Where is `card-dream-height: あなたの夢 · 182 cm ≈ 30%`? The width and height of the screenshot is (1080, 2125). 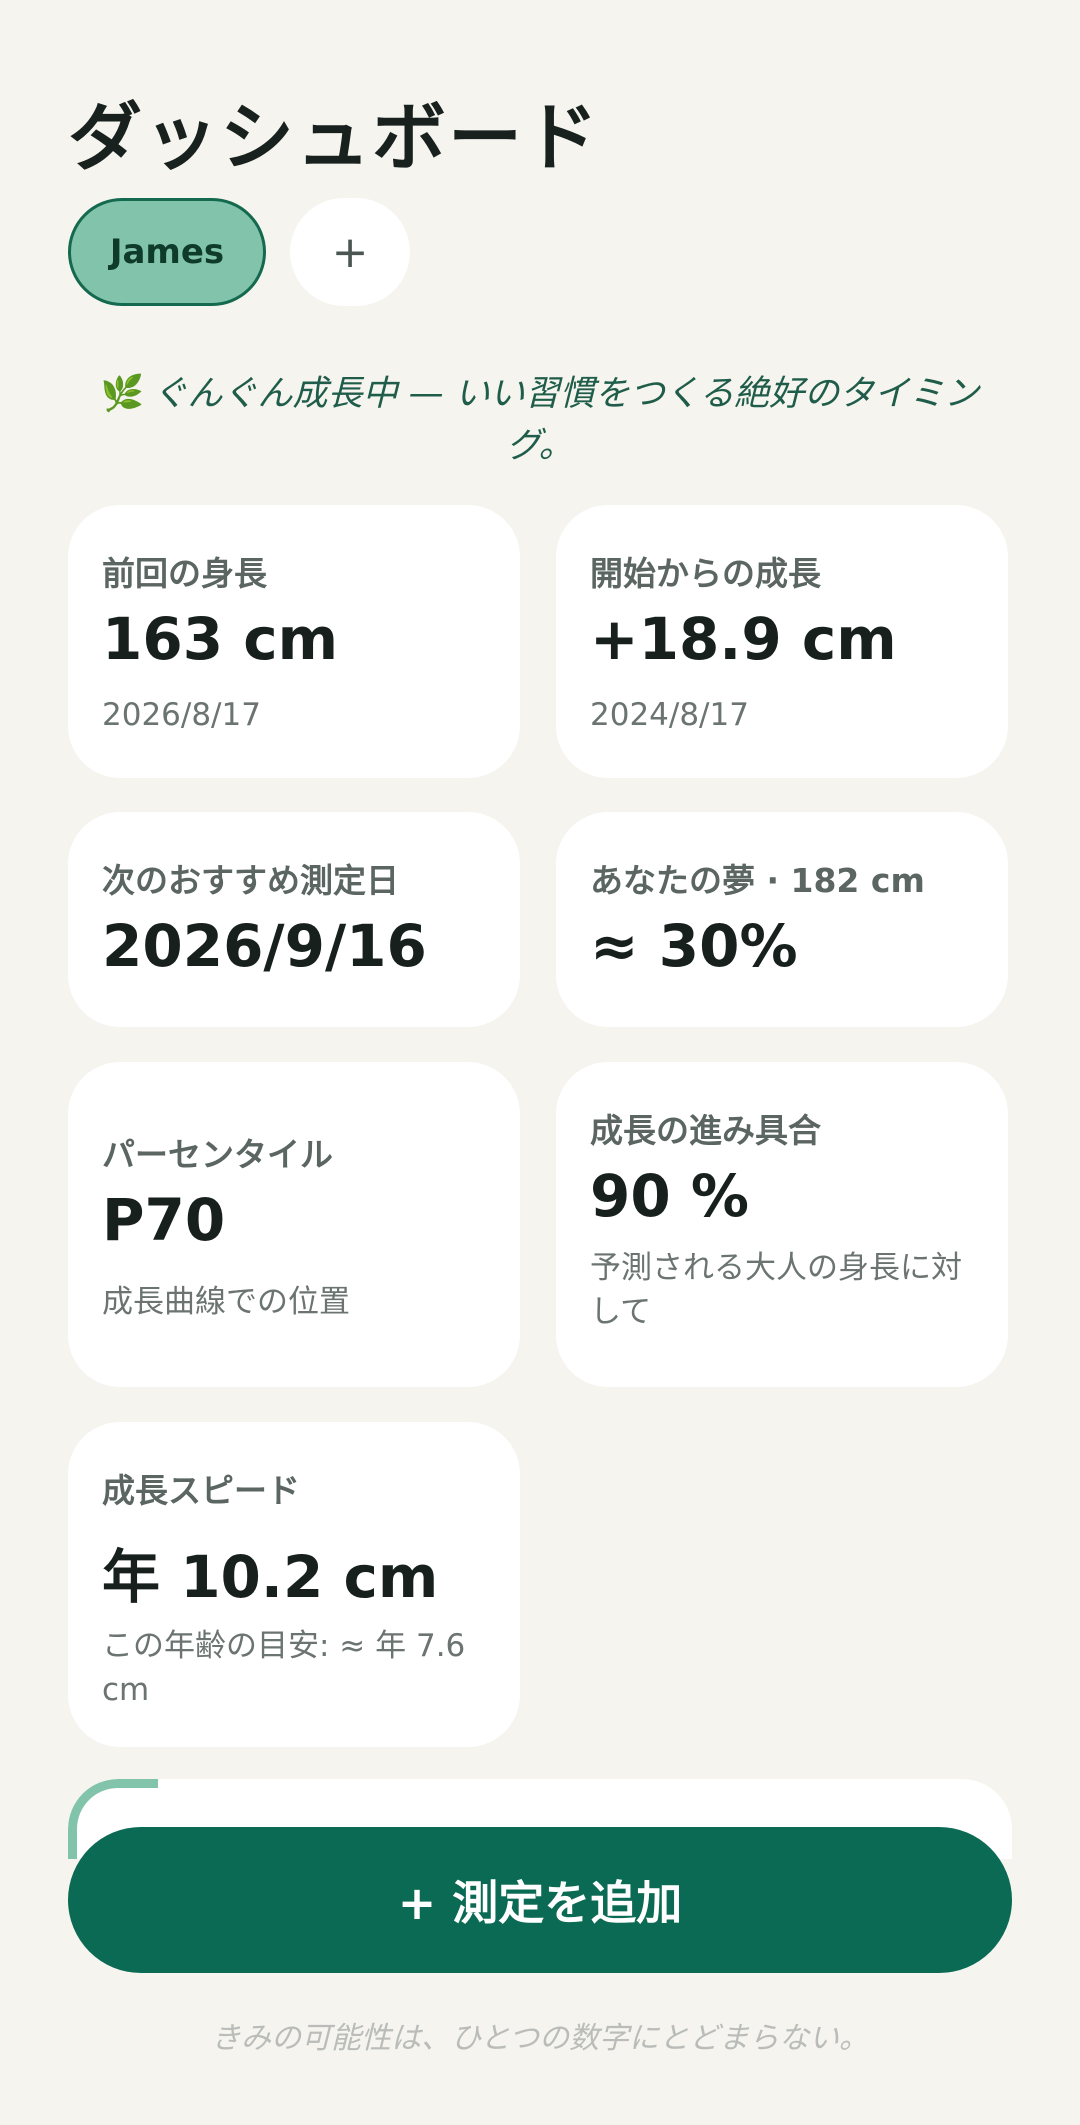
card-dream-height: あなたの夢 · 182 cm ≈ 30% is located at coordinates (782, 919).